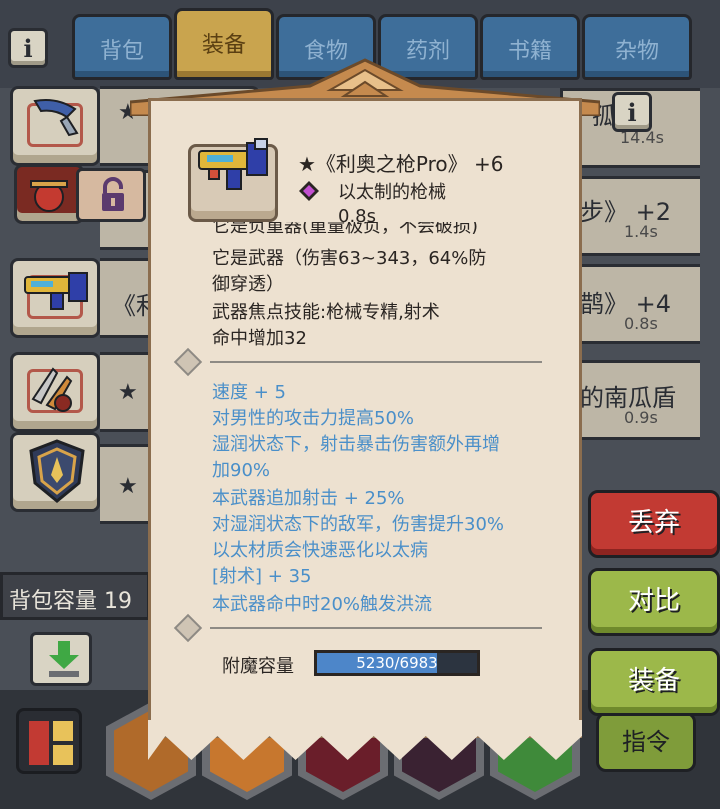 The image size is (720, 809). What do you see at coordinates (309, 191) in the screenshot?
I see `ether-gem-icon` at bounding box center [309, 191].